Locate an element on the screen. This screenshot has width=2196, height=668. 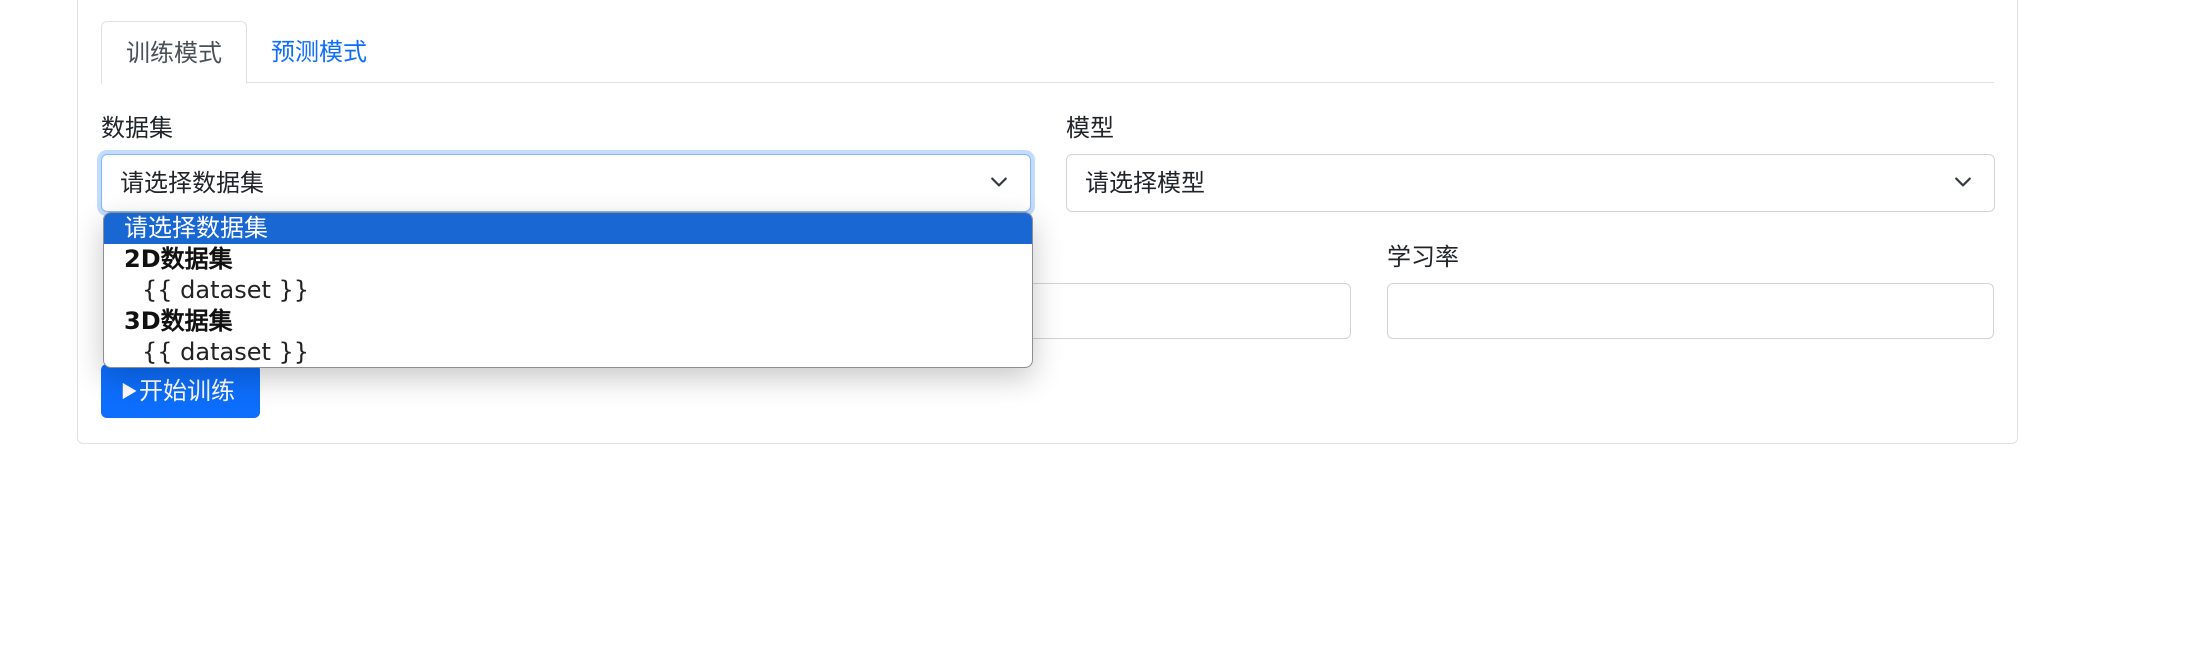
learning-rate-input is located at coordinates (1690, 311).